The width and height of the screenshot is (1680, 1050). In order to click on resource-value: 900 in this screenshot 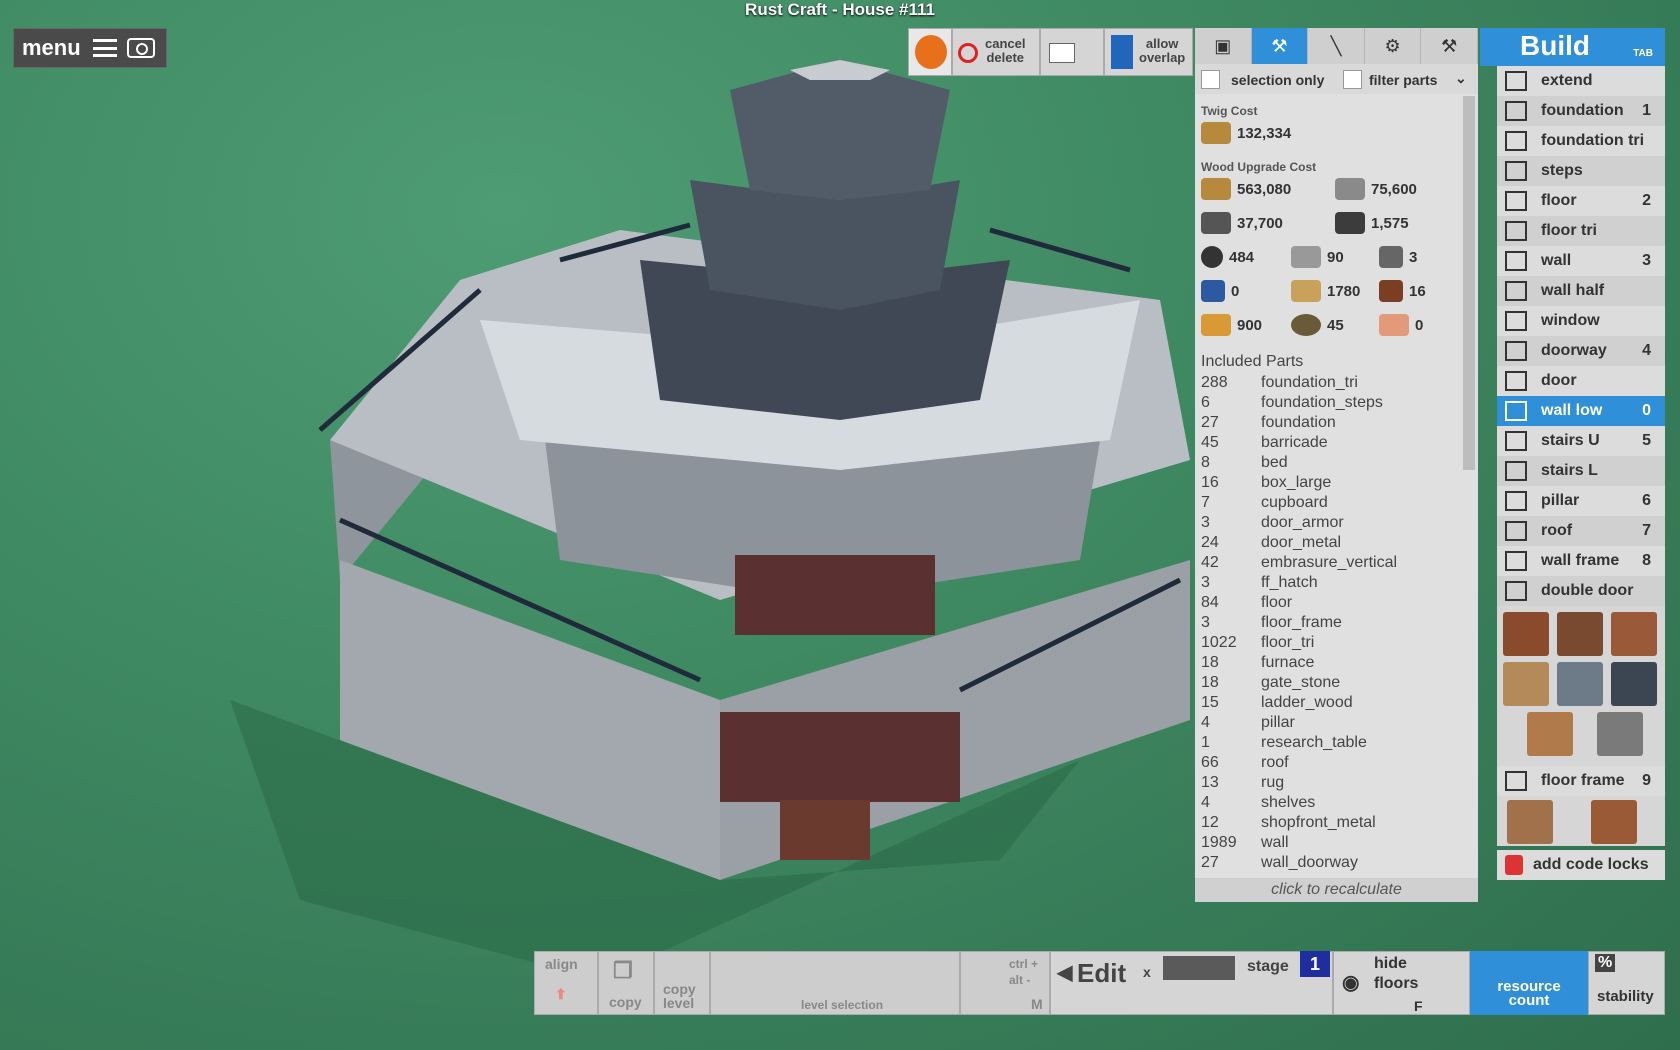, I will do `click(1250, 325)`.